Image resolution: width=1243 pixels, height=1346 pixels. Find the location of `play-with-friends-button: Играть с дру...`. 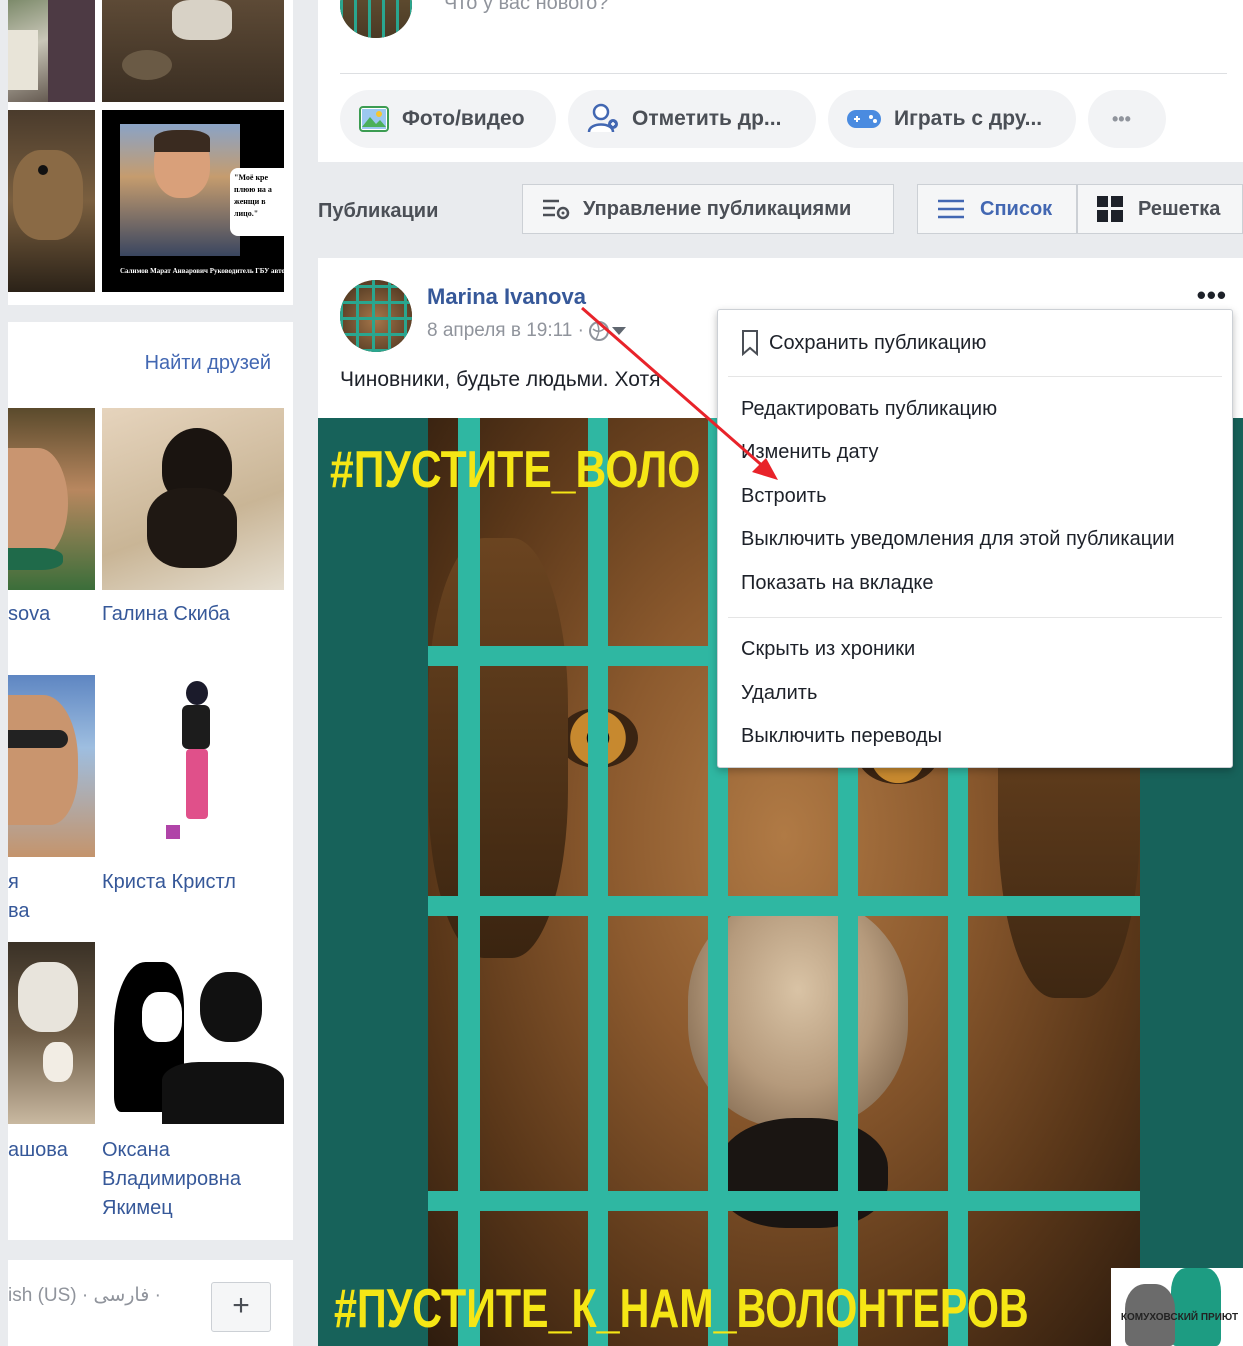

play-with-friends-button: Играть с дру... is located at coordinates (952, 119).